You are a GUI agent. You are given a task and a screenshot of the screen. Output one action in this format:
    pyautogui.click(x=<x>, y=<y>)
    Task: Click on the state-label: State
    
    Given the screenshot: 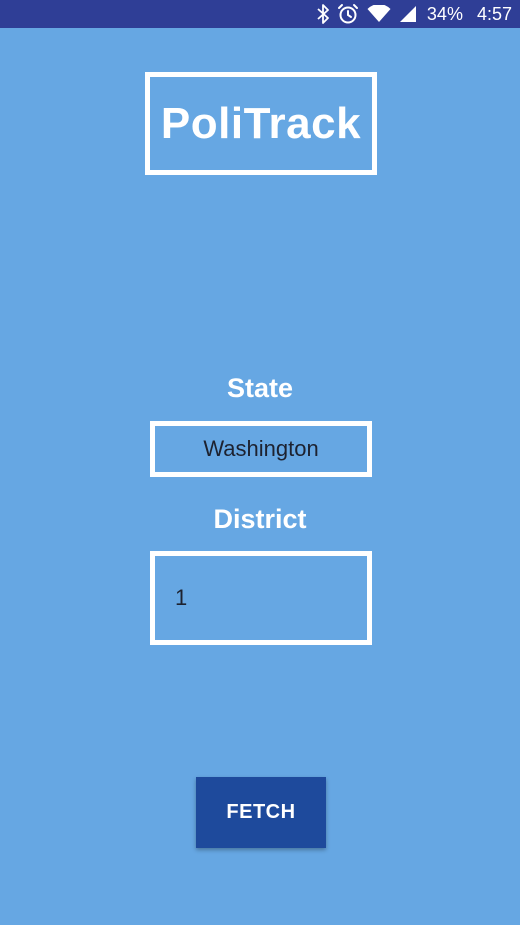 What is the action you would take?
    pyautogui.click(x=260, y=388)
    